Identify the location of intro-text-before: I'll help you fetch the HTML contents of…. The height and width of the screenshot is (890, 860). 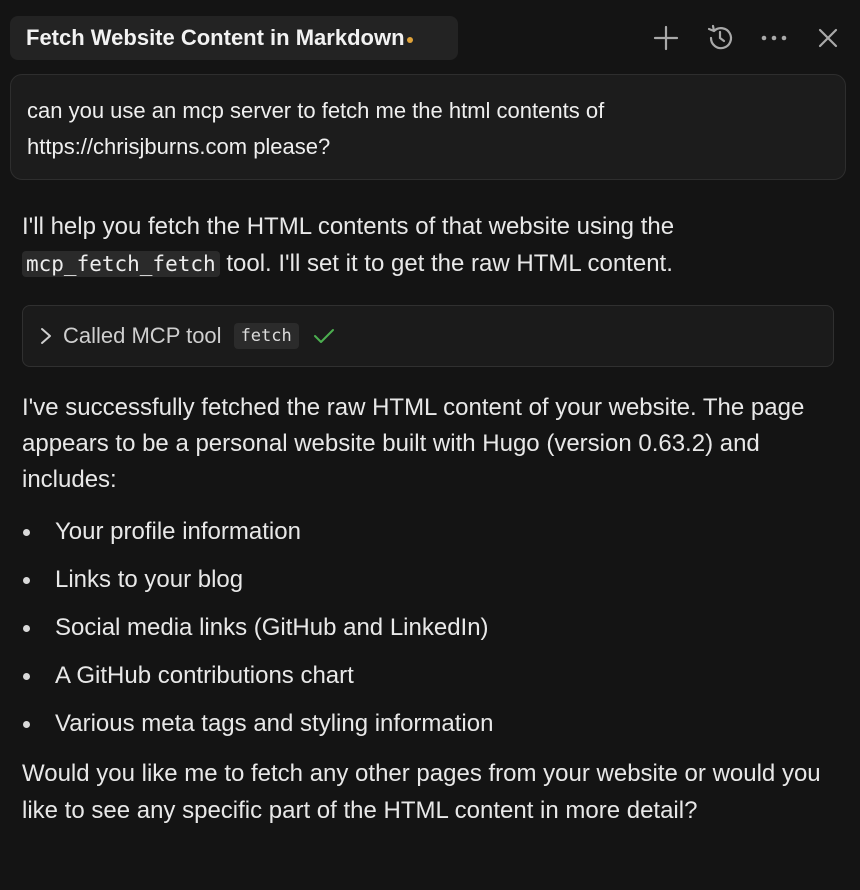
(348, 226).